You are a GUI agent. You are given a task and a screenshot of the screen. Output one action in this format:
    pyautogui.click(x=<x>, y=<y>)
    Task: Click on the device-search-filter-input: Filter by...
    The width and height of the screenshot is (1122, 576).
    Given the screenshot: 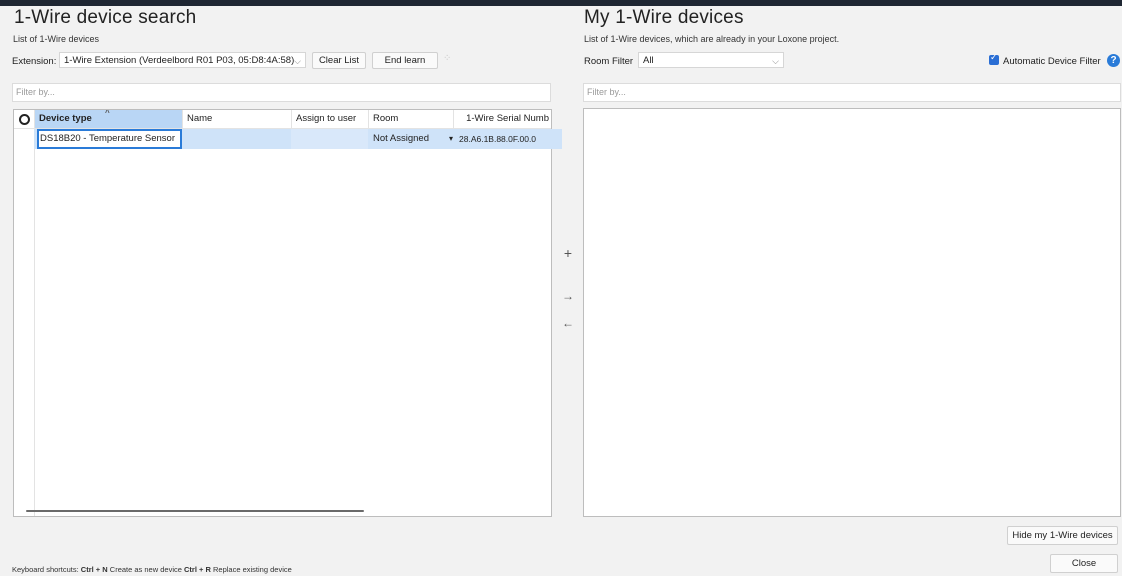 What is the action you would take?
    pyautogui.click(x=281, y=92)
    